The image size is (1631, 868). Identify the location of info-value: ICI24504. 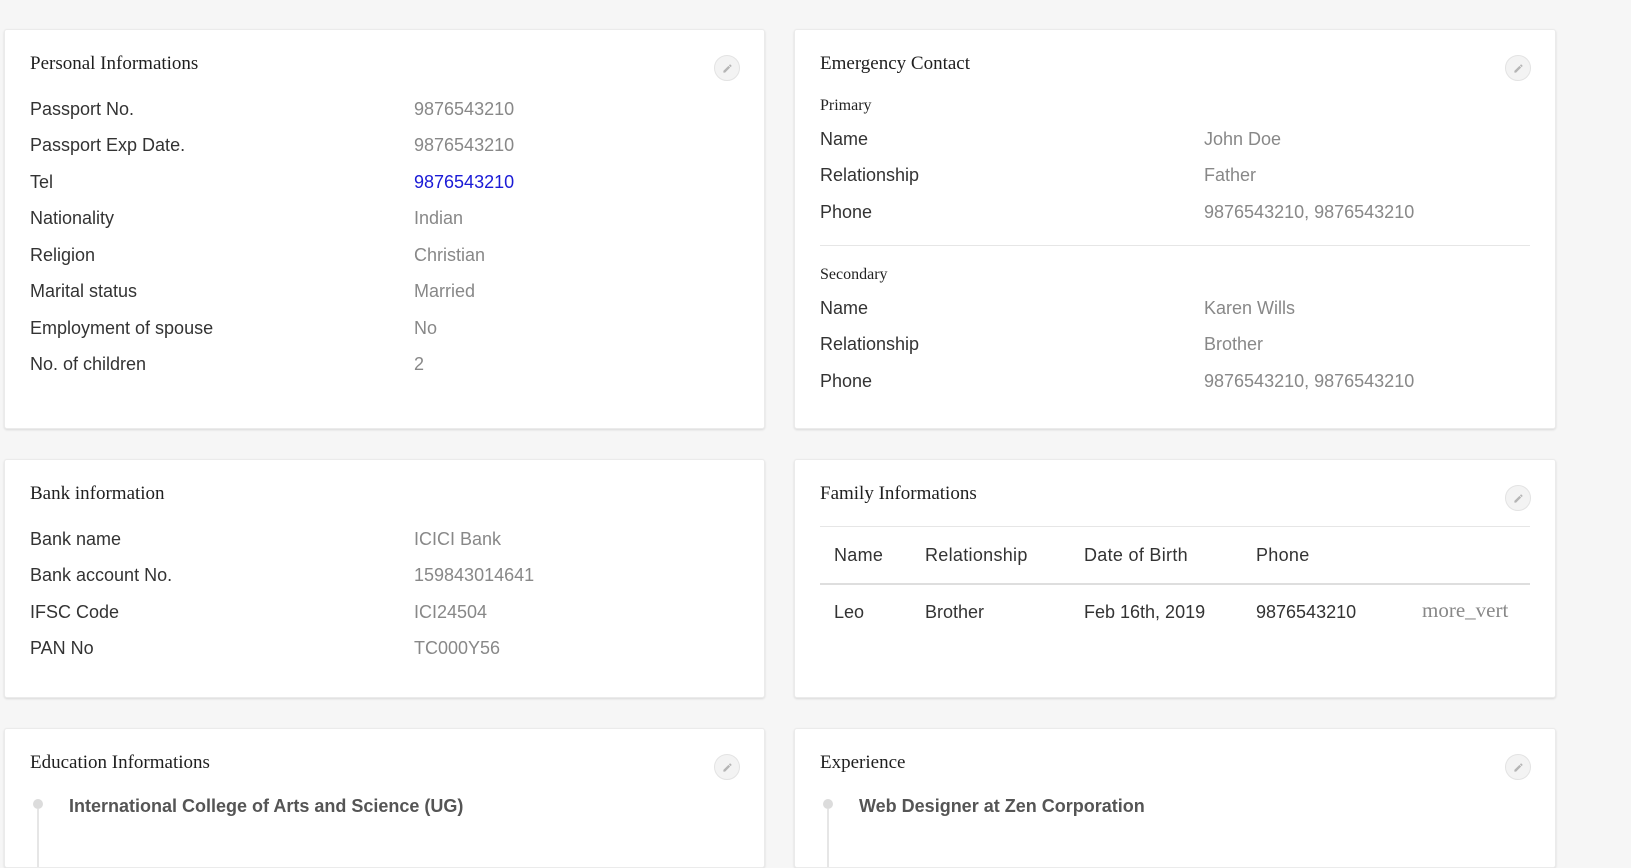
(451, 612).